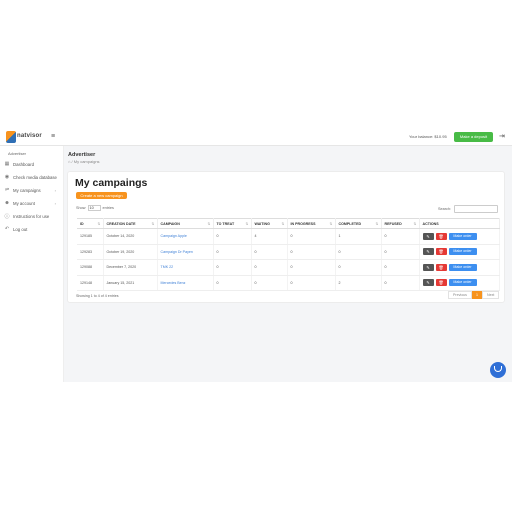  I want to click on column-header: CAMPAIGN ⇅, so click(185, 223).